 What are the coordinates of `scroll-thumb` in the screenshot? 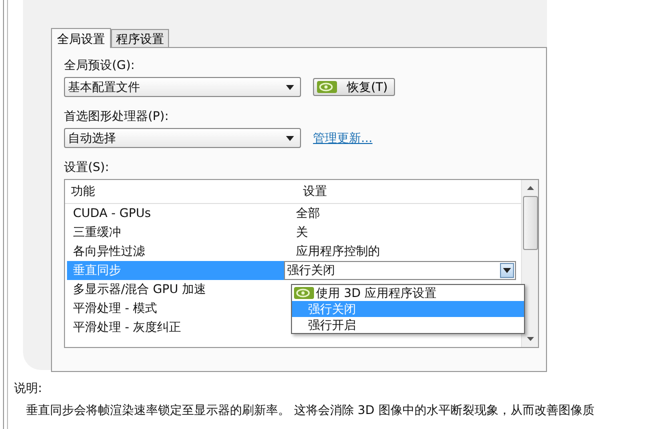 It's located at (530, 223).